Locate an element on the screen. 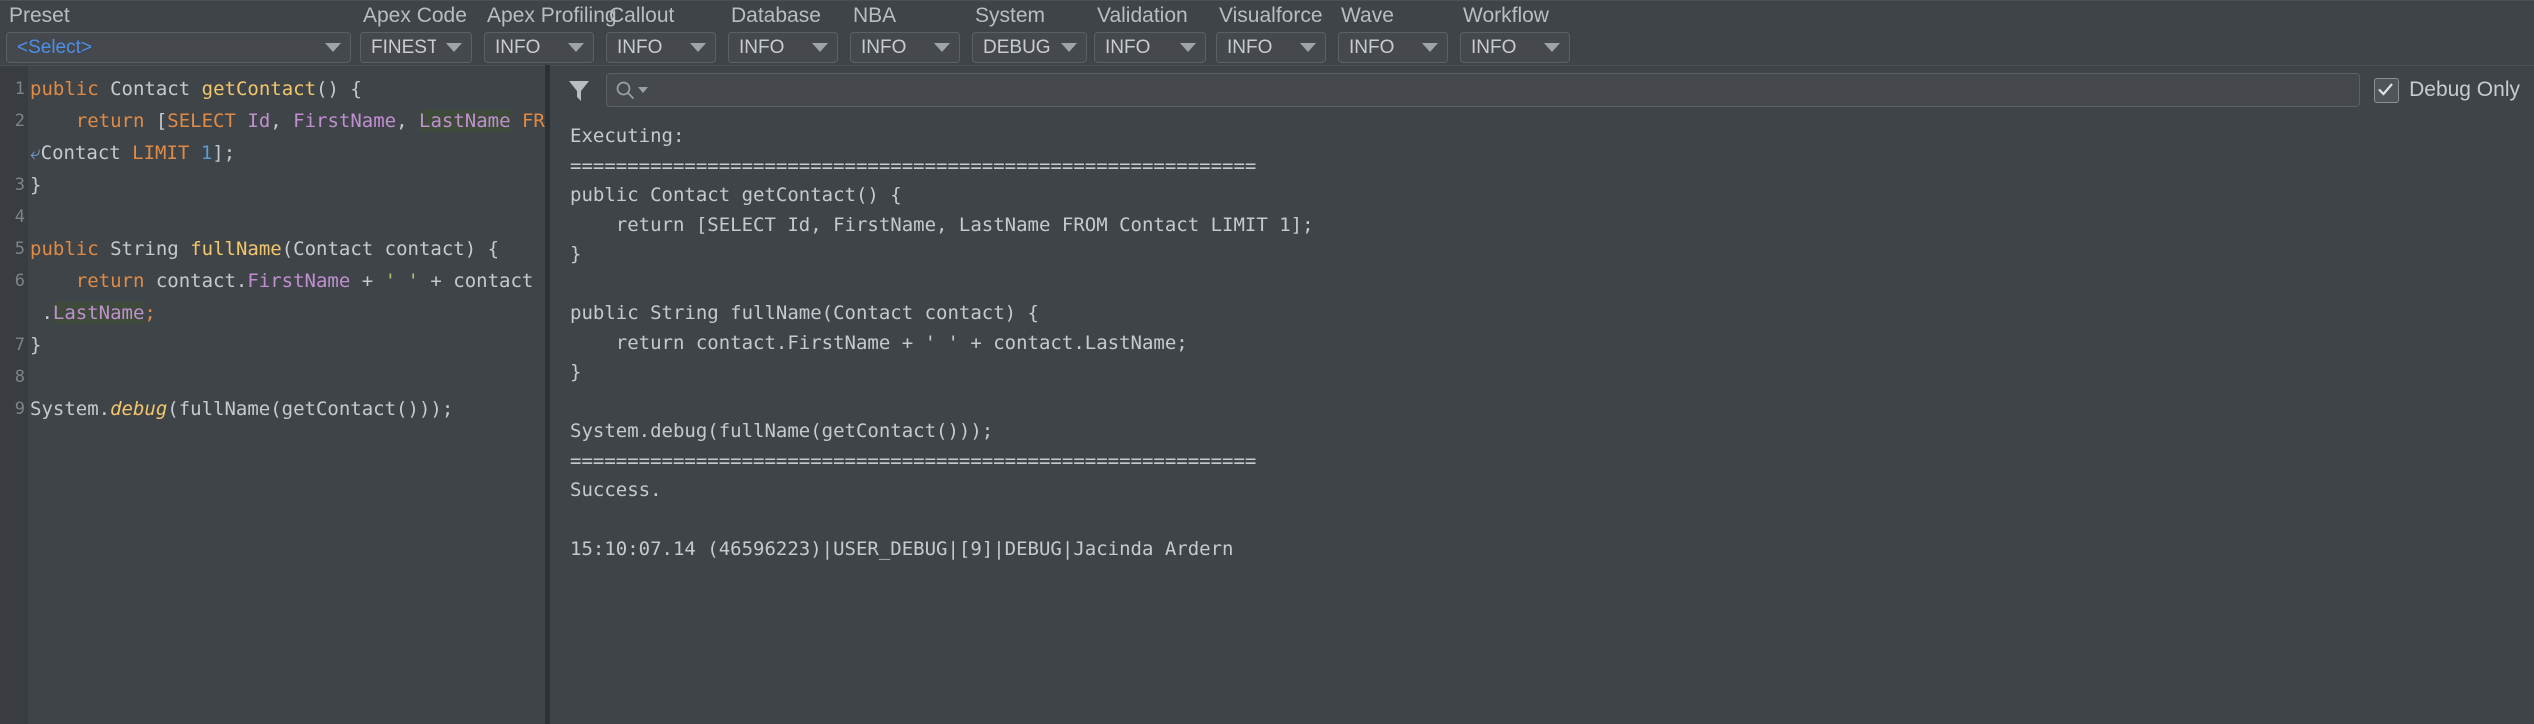 The width and height of the screenshot is (2534, 724). label-visualforce: Visualforce is located at coordinates (1271, 15).